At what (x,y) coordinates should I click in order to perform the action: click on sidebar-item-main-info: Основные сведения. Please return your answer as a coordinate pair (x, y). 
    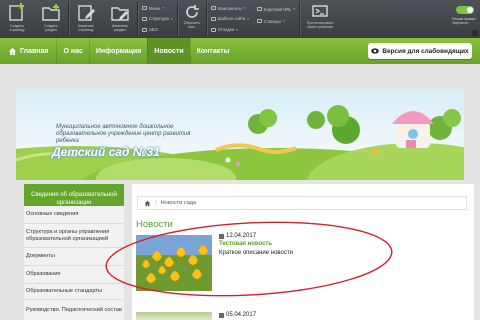
    Looking at the image, I should click on (74, 215).